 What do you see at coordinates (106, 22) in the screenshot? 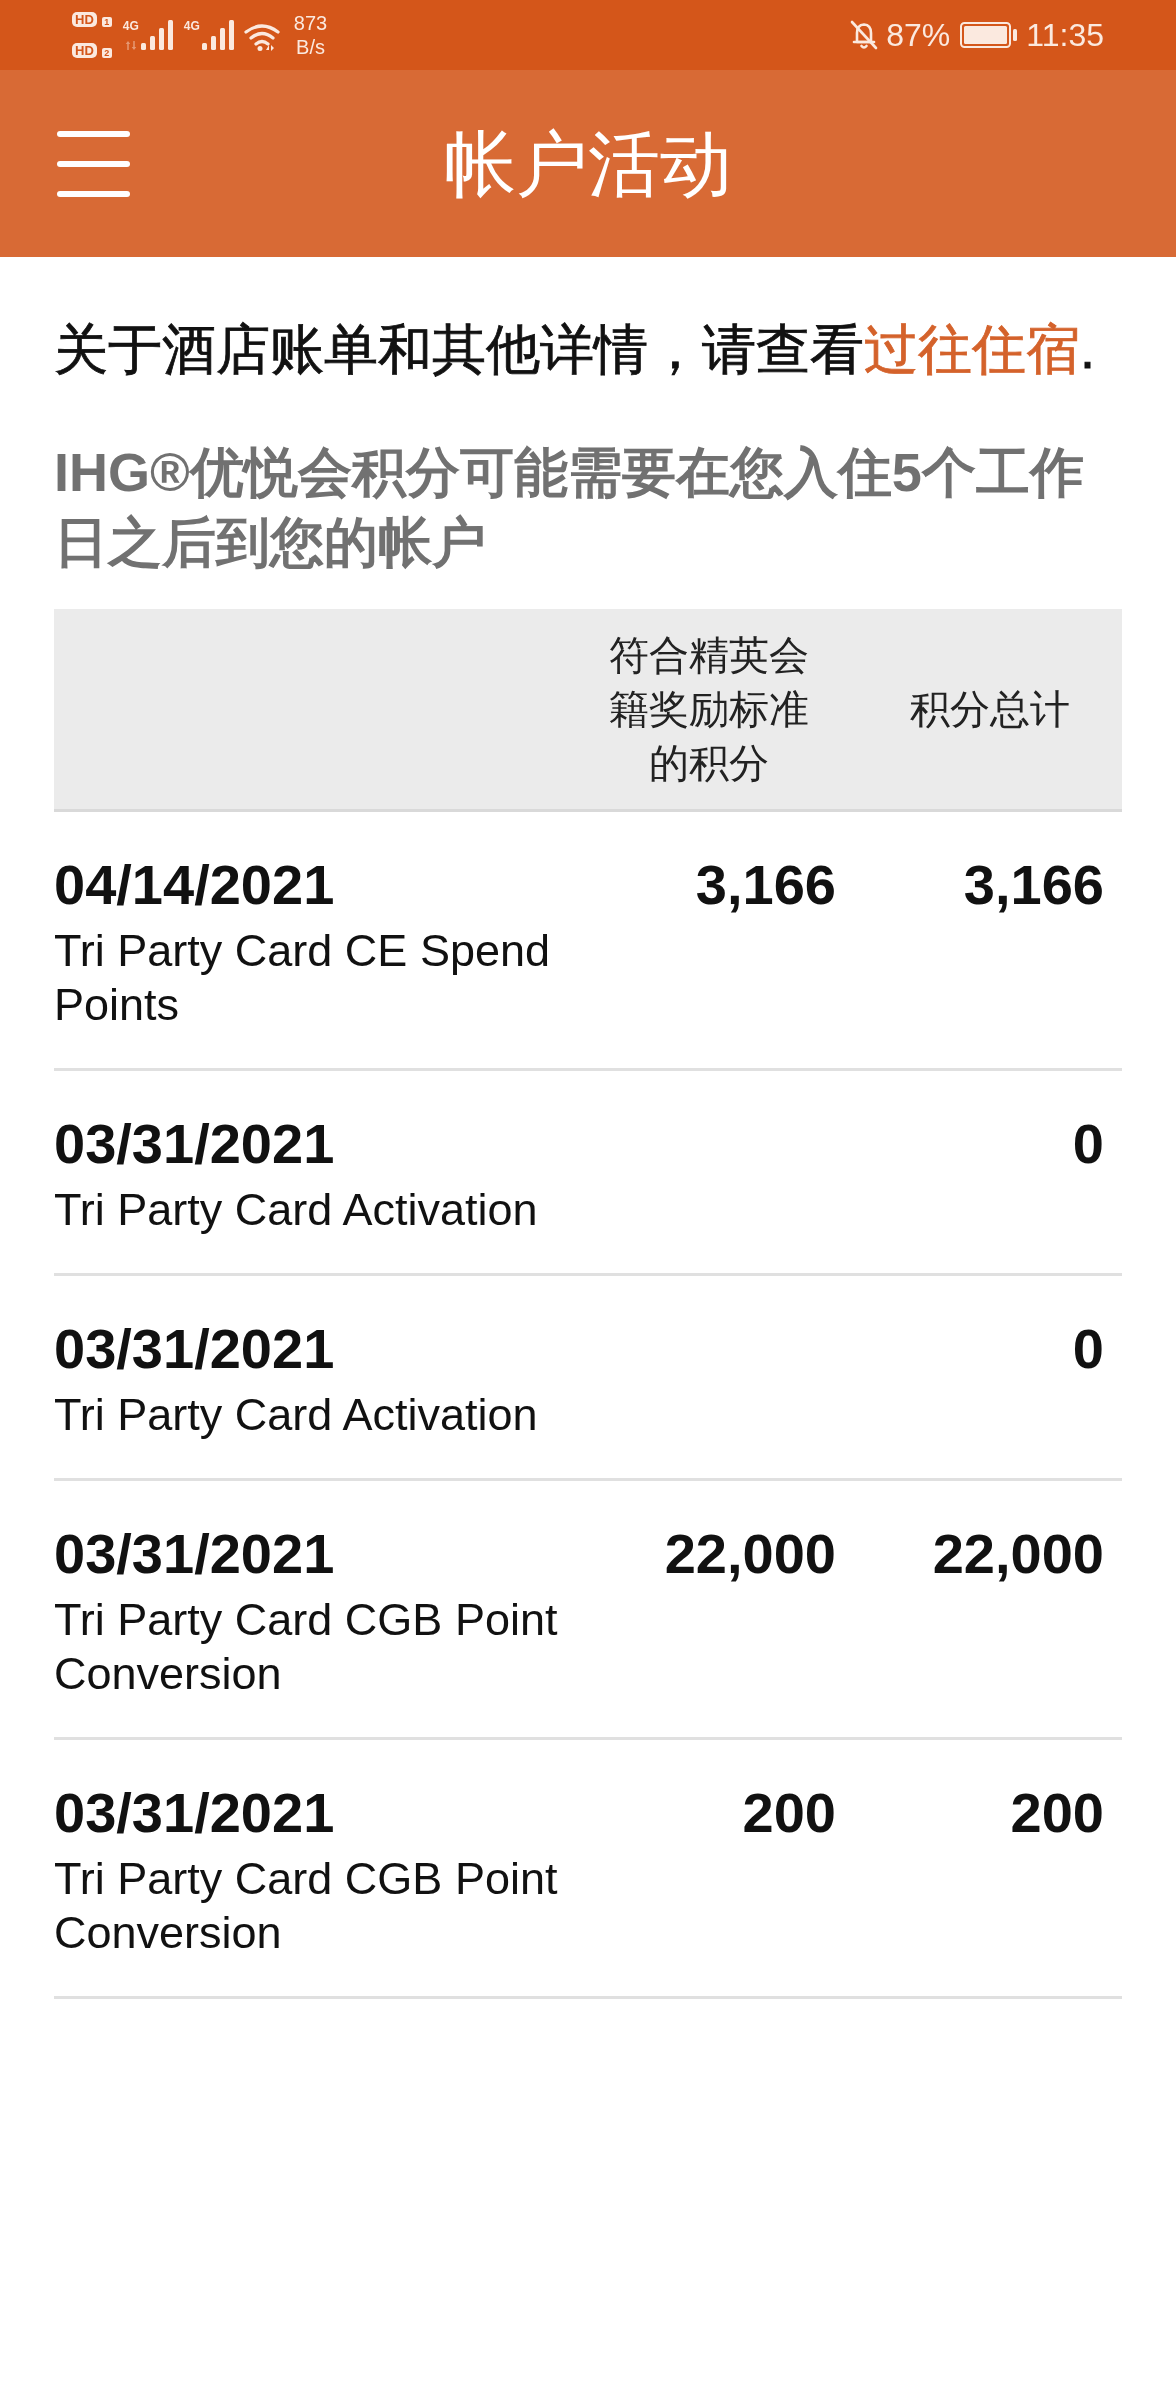
I see `sim-slot-badge: 1` at bounding box center [106, 22].